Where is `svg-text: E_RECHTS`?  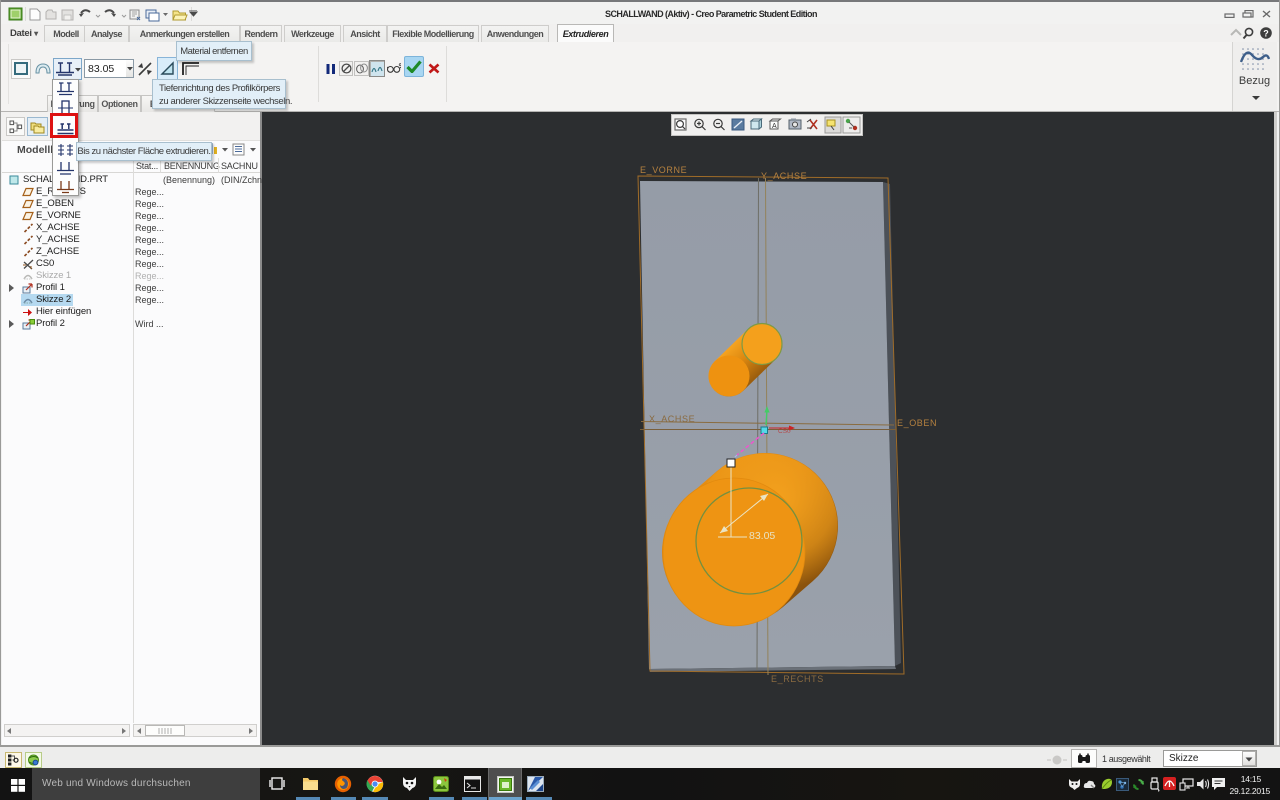
svg-text: E_RECHTS is located at coordinates (797, 679).